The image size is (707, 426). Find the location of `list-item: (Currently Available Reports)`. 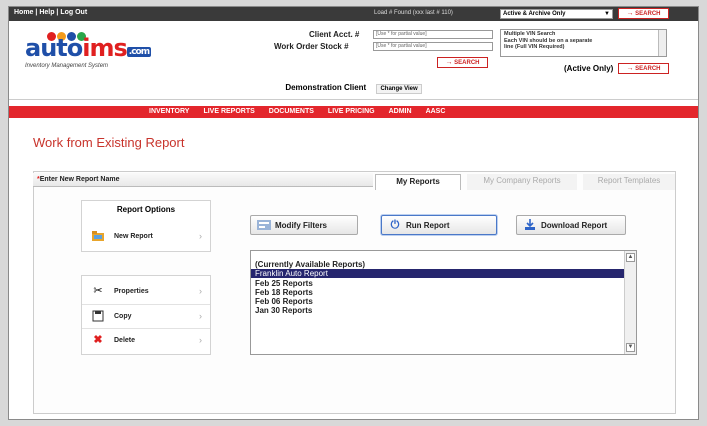

list-item: (Currently Available Reports) is located at coordinates (437, 264).